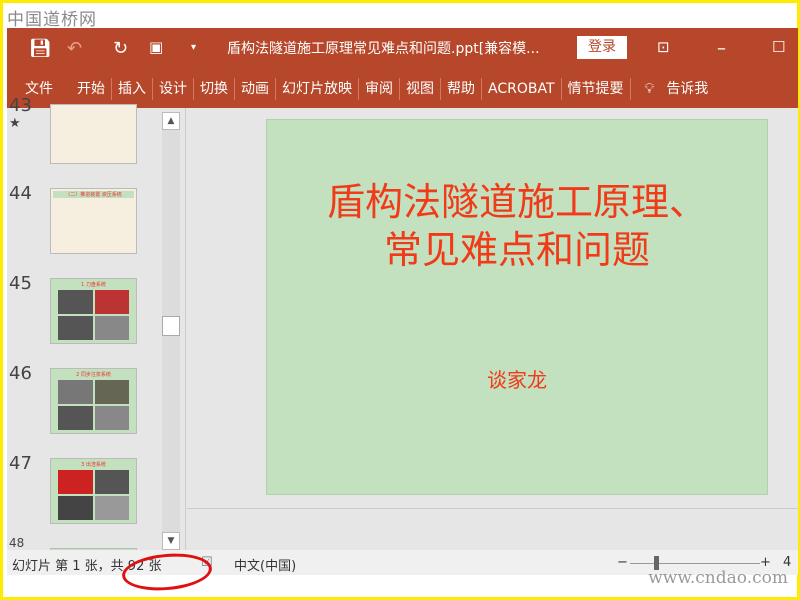 The height and width of the screenshot is (600, 800). What do you see at coordinates (695, 563) in the screenshot?
I see `zoom-slider` at bounding box center [695, 563].